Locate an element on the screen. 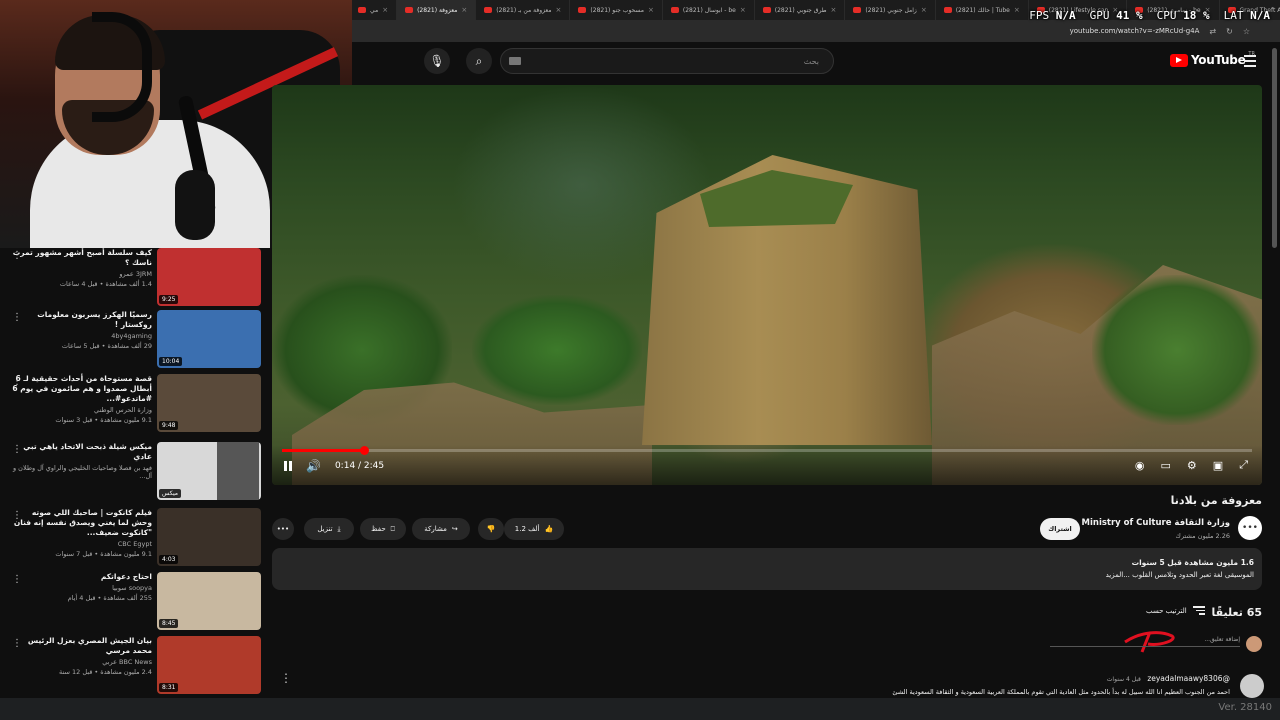 The image size is (1280, 720). video-title-label: بيان الجيش المصري بعزل الرئيس محمد مرسي is located at coordinates (82, 646).